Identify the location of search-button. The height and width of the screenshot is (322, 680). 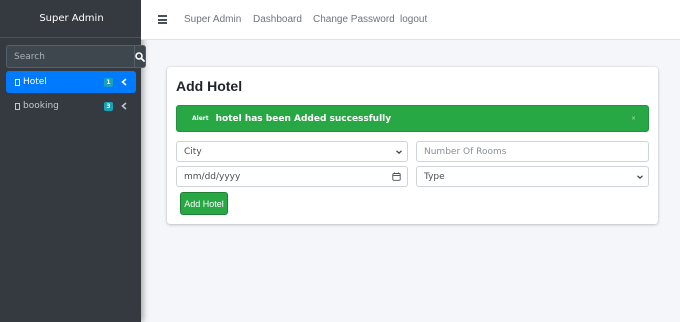
(140, 56).